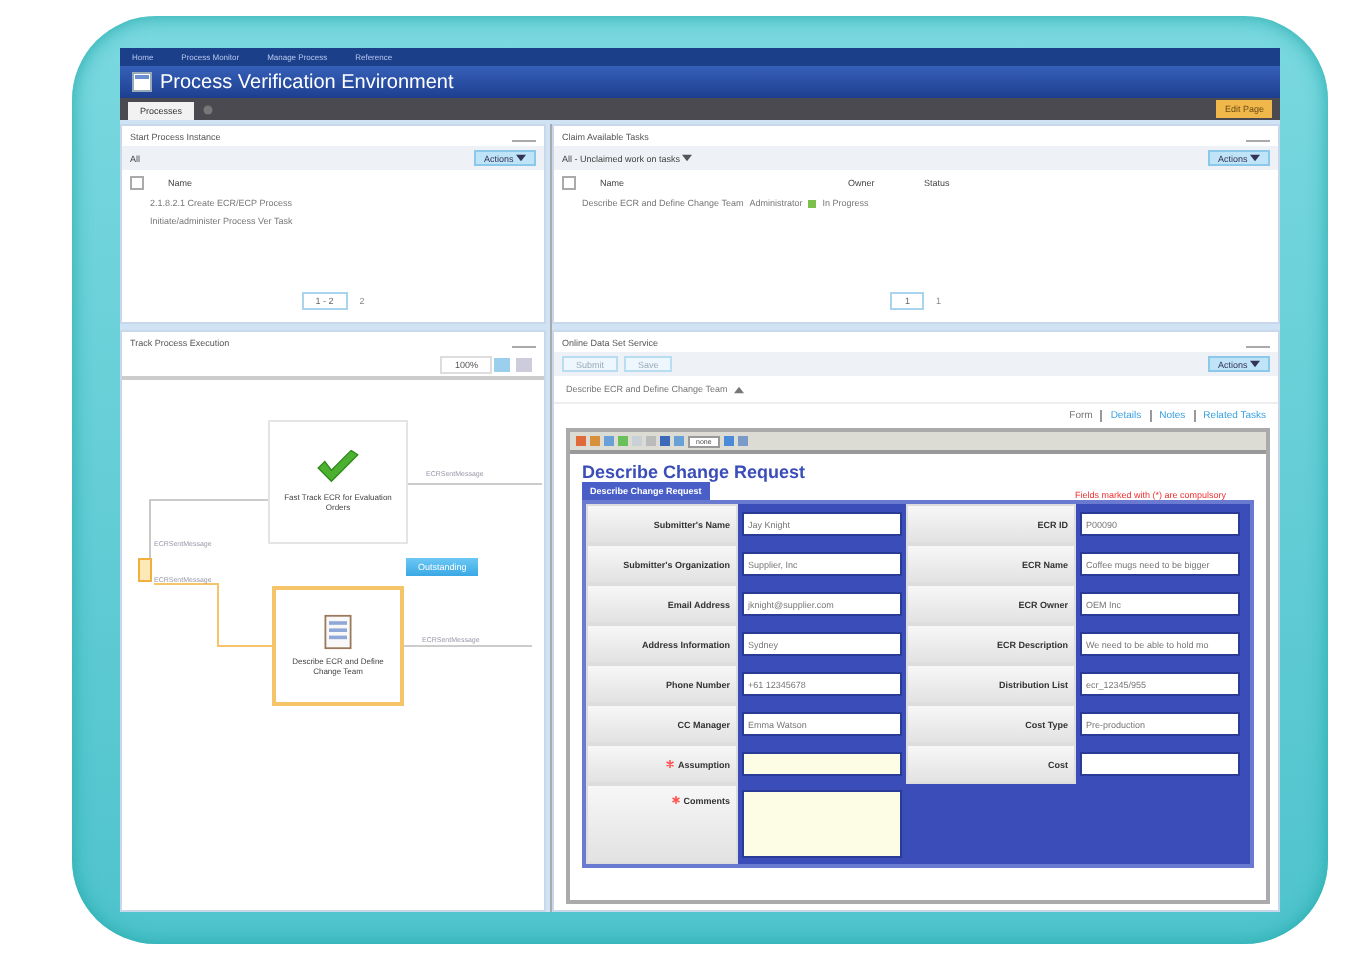 The image size is (1370, 970). Describe the element at coordinates (822, 824) in the screenshot. I see `text-area` at that location.